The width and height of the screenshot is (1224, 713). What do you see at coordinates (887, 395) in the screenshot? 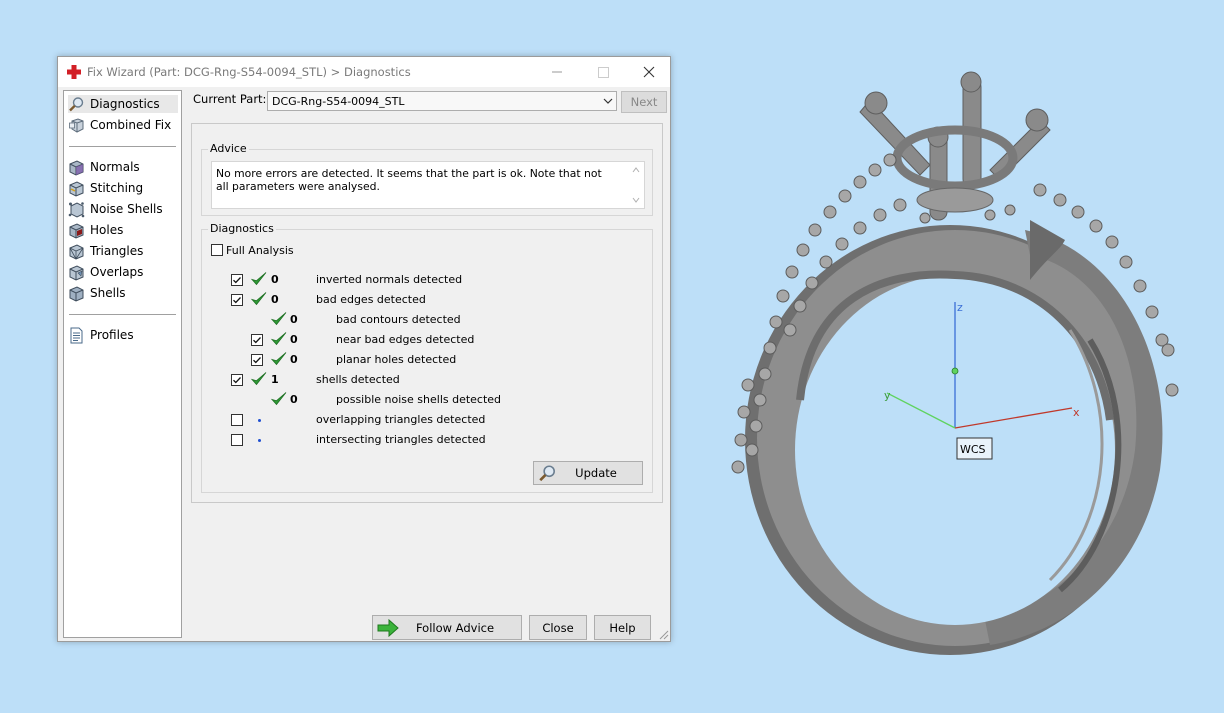
I see `y-axis-label: y` at bounding box center [887, 395].